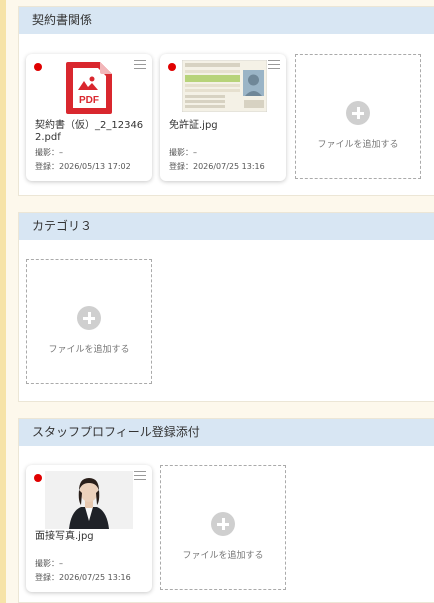 Image resolution: width=434 pixels, height=603 pixels. Describe the element at coordinates (226, 432) in the screenshot. I see `section-title: スタッフプロフィール登録添付` at that location.